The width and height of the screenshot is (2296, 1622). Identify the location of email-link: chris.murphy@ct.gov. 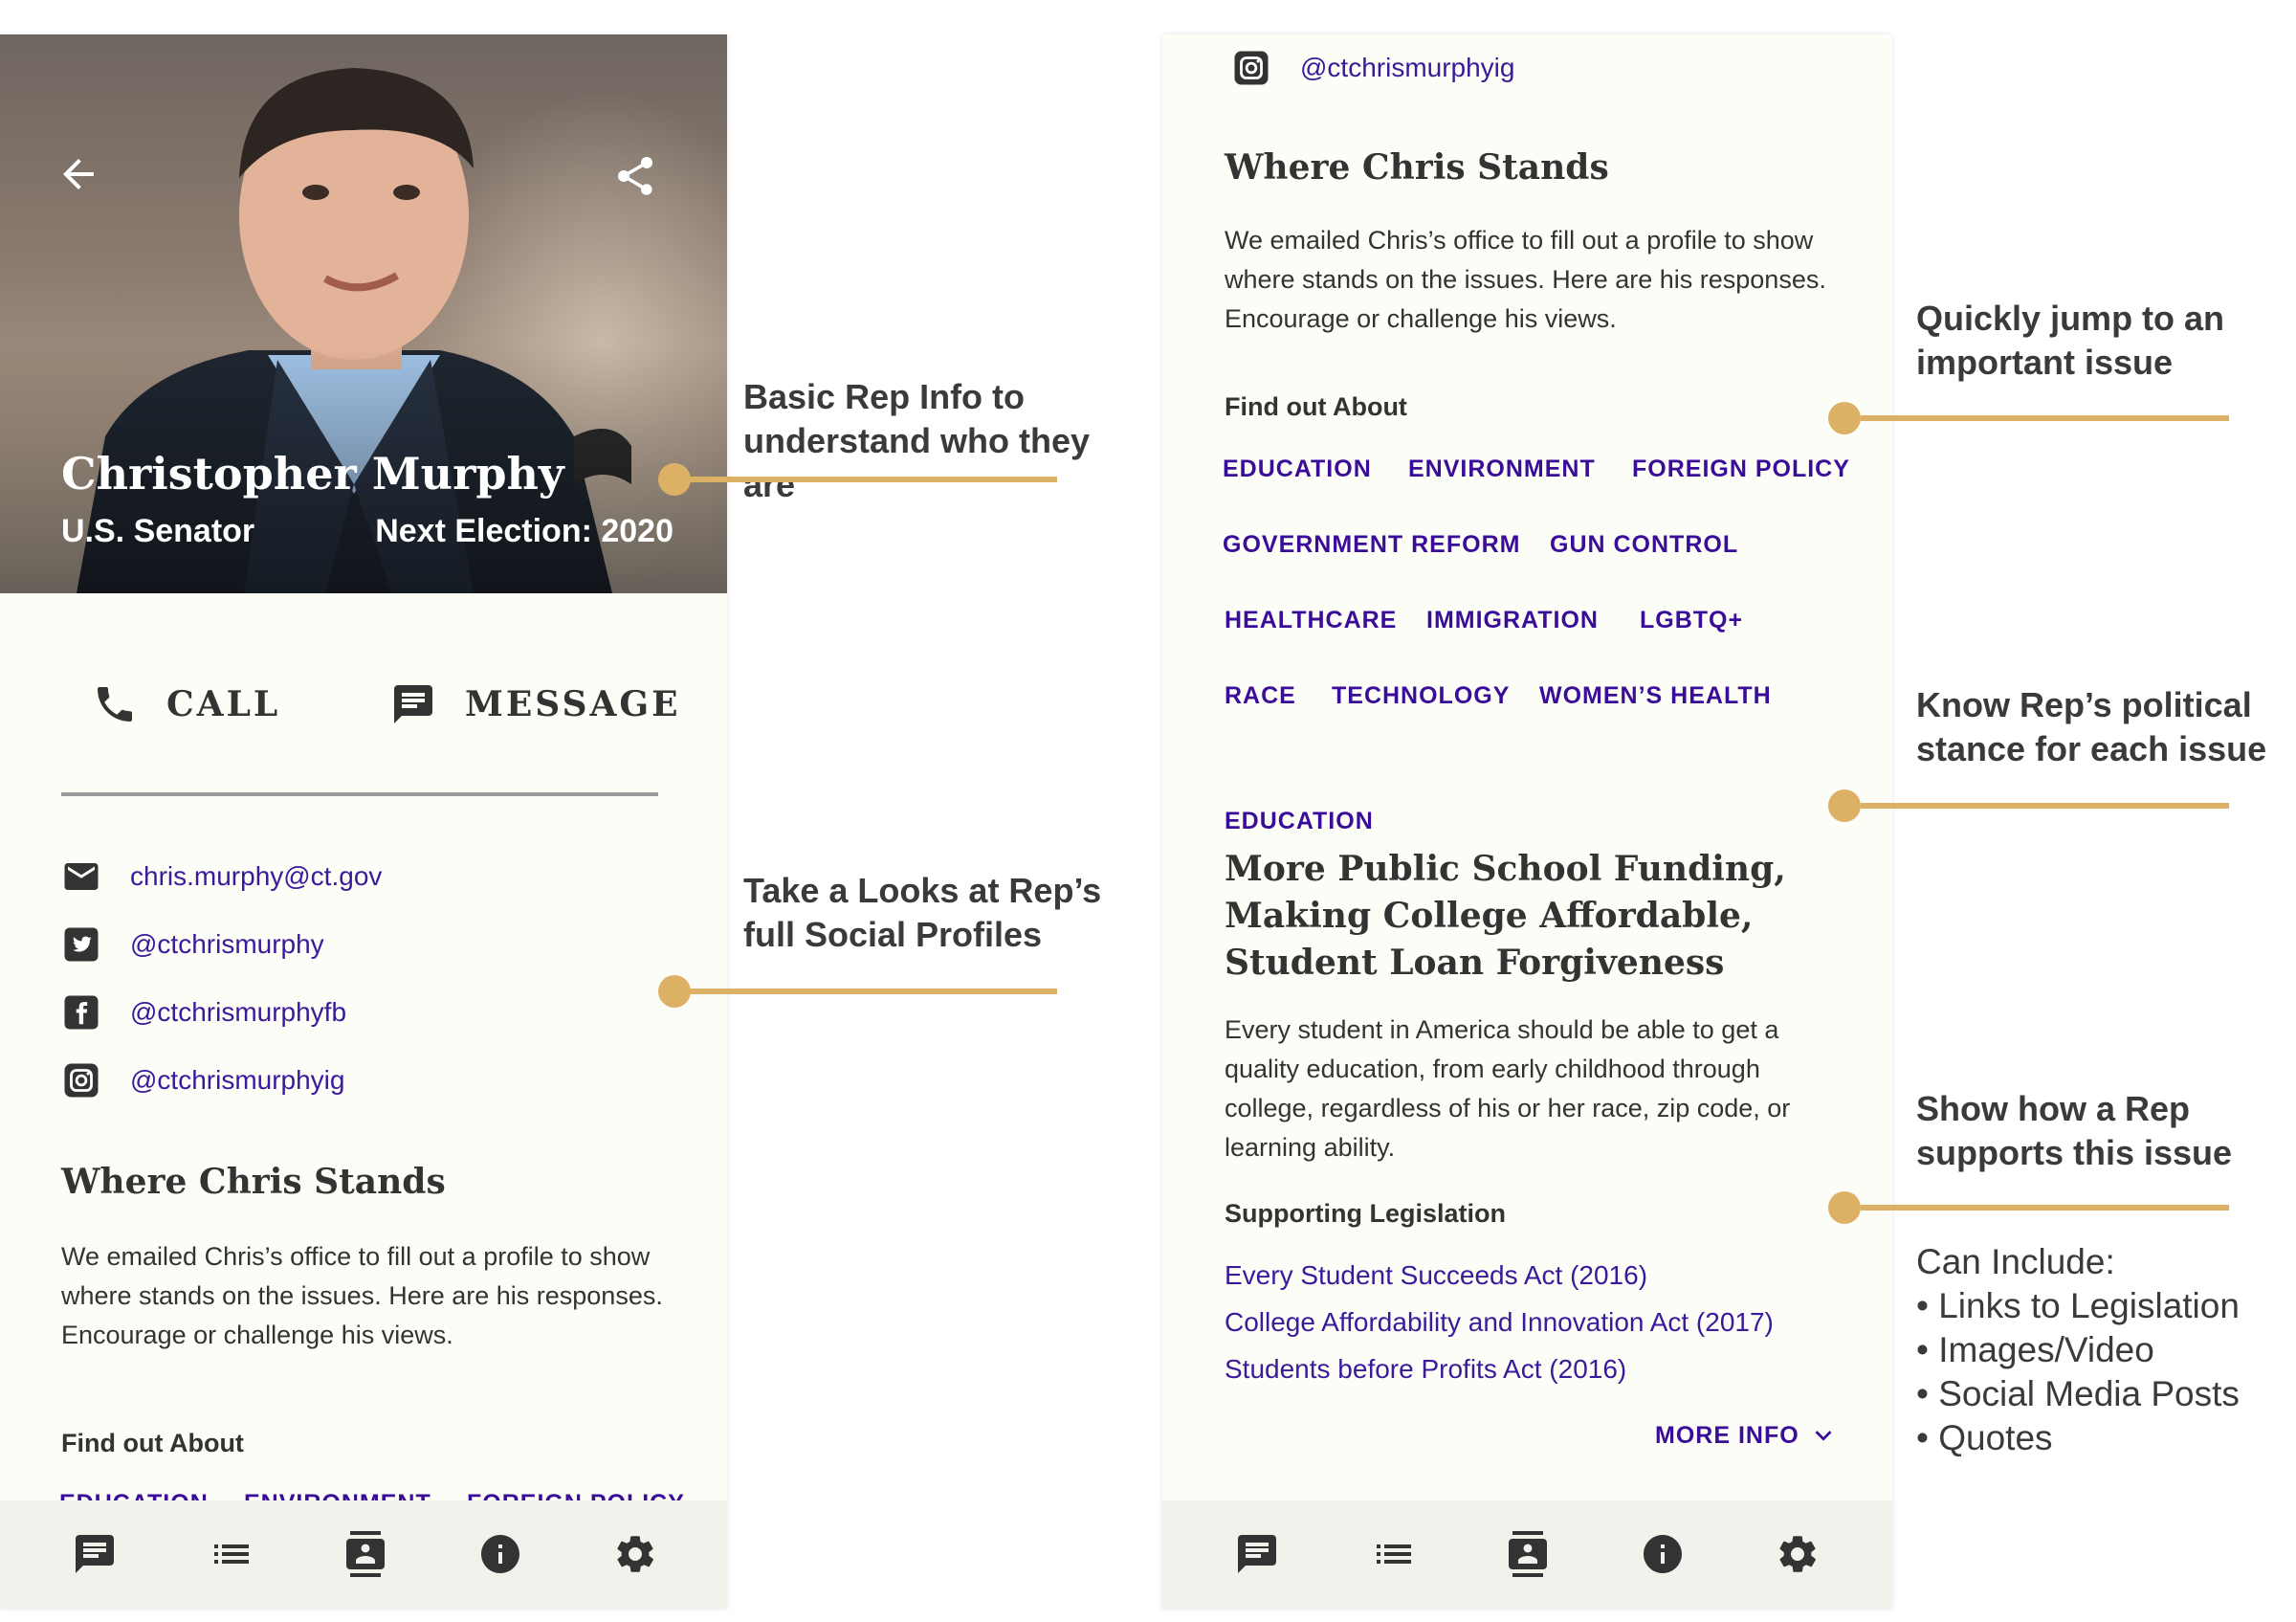
(221, 877).